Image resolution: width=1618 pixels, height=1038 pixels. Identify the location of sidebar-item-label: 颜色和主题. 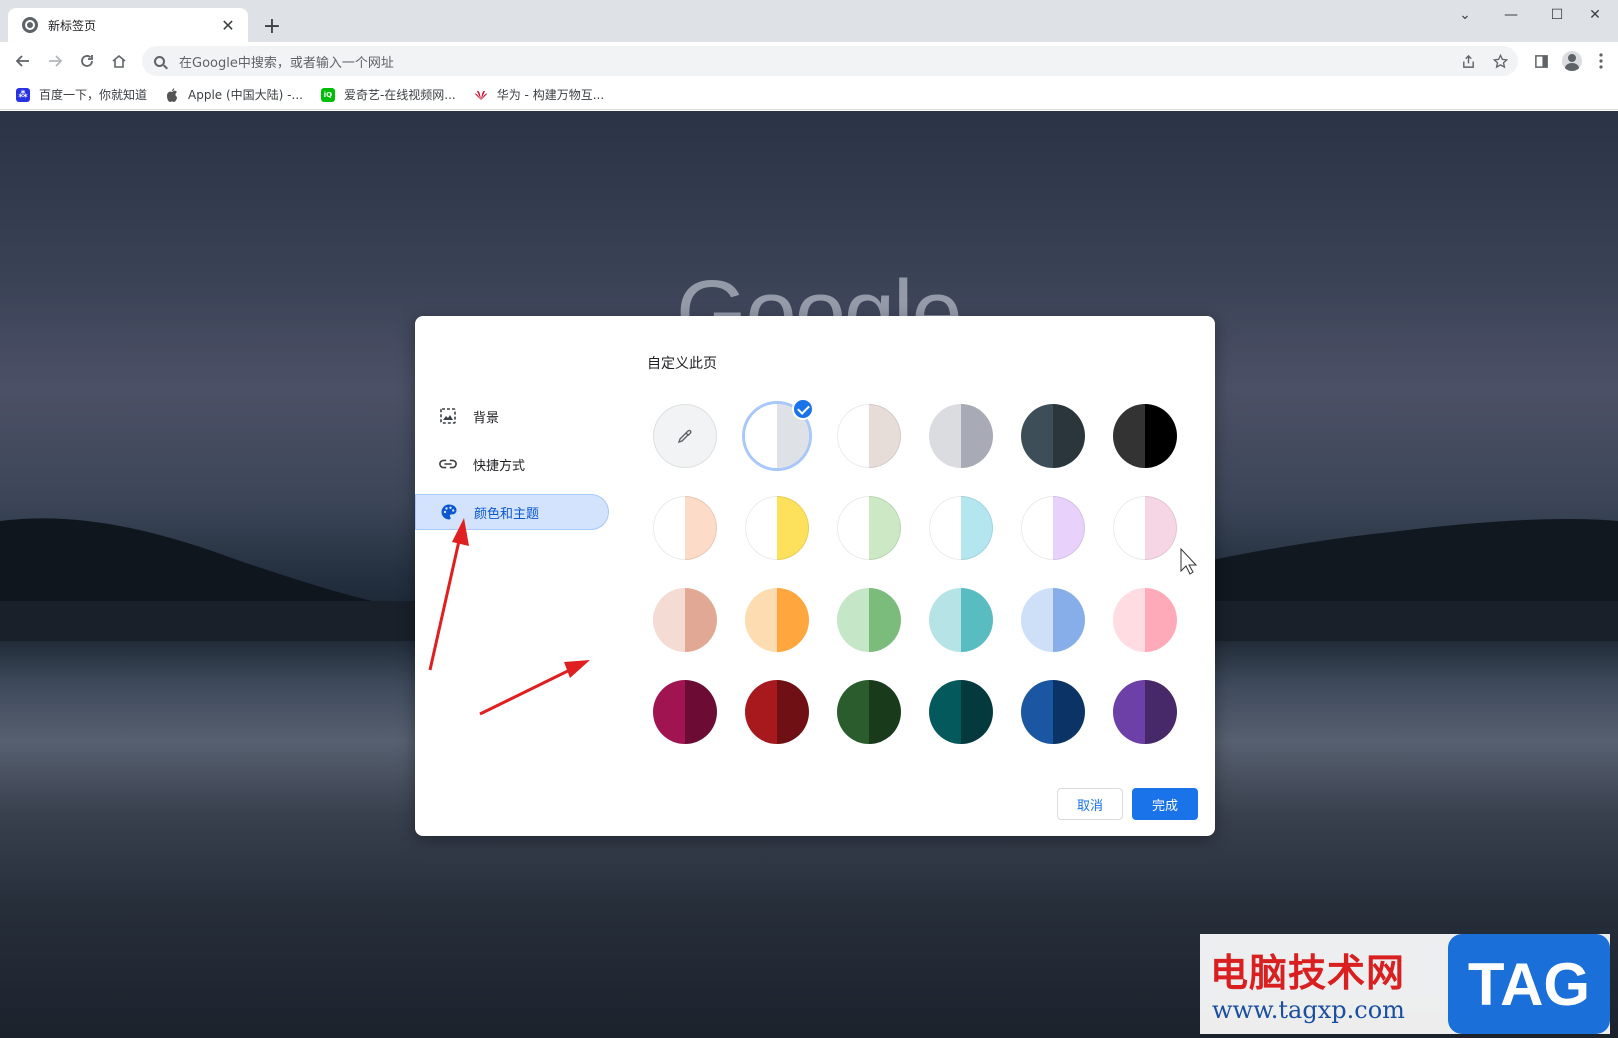
(507, 514).